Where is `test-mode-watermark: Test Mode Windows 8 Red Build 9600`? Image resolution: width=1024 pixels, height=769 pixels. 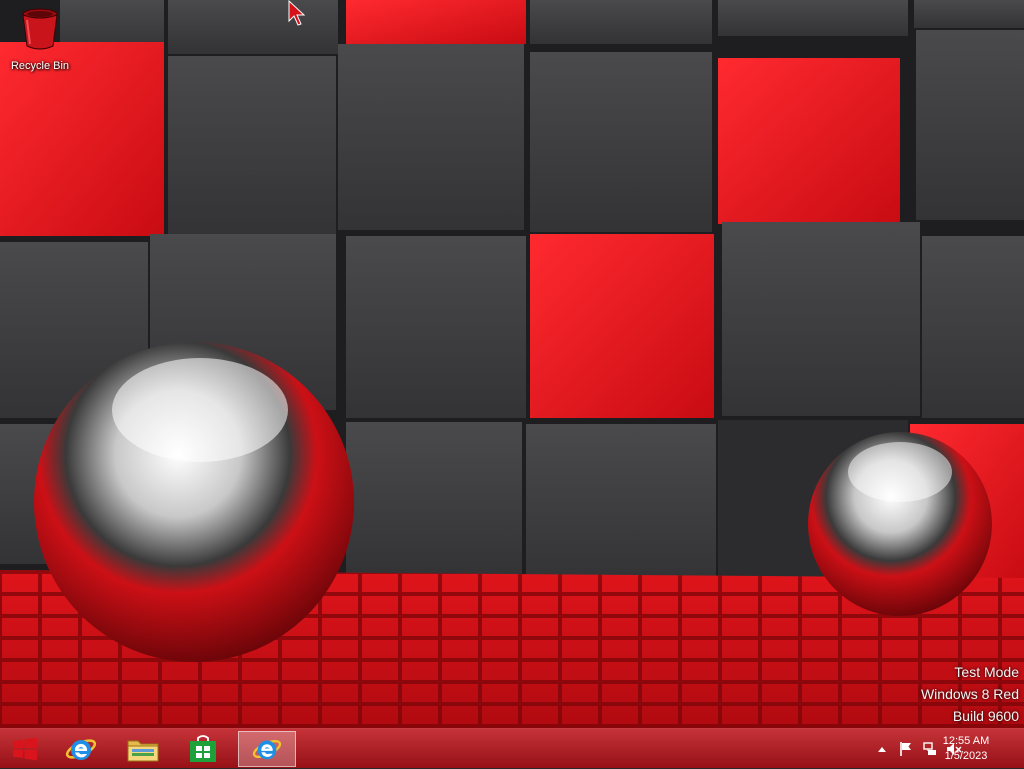
test-mode-watermark: Test Mode Windows 8 Red Build 9600 is located at coordinates (970, 694).